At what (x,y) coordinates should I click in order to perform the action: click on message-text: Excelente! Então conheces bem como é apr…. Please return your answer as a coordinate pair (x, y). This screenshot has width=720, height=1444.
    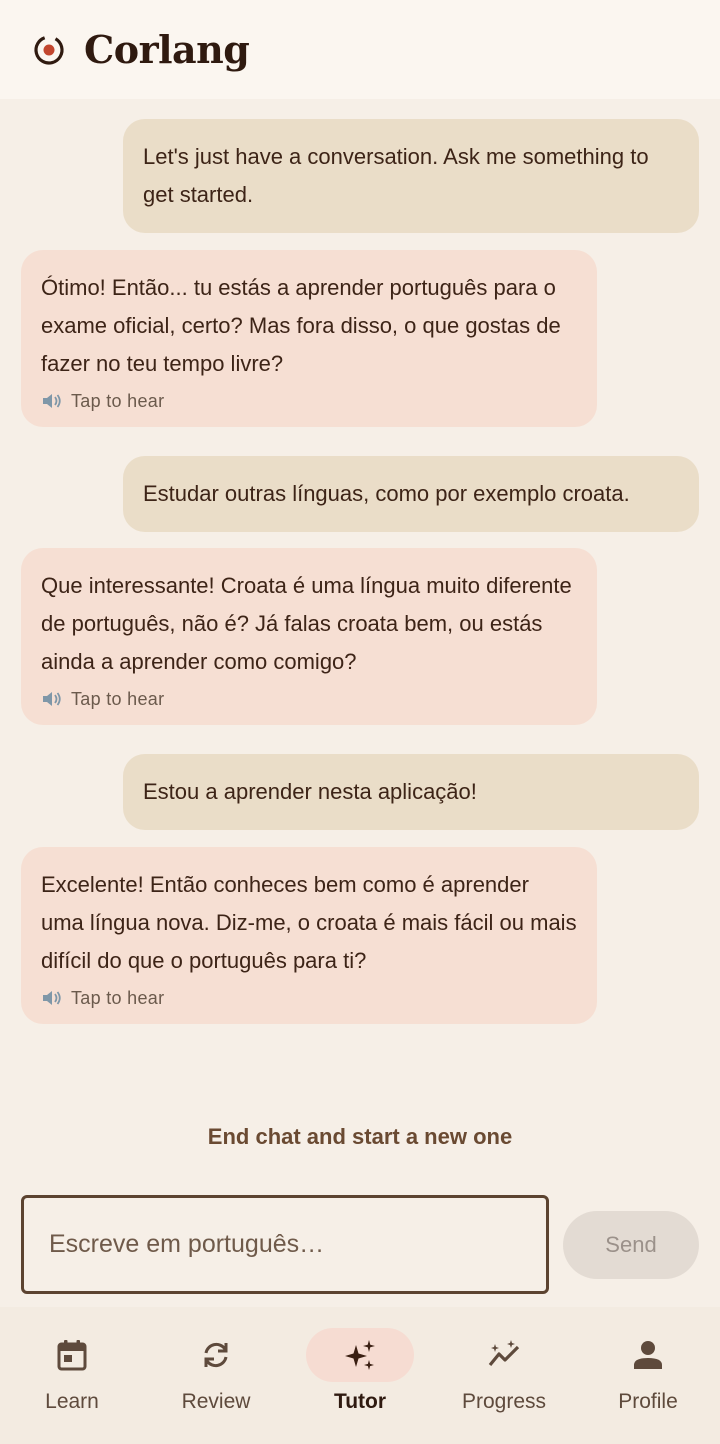
    Looking at the image, I should click on (309, 922).